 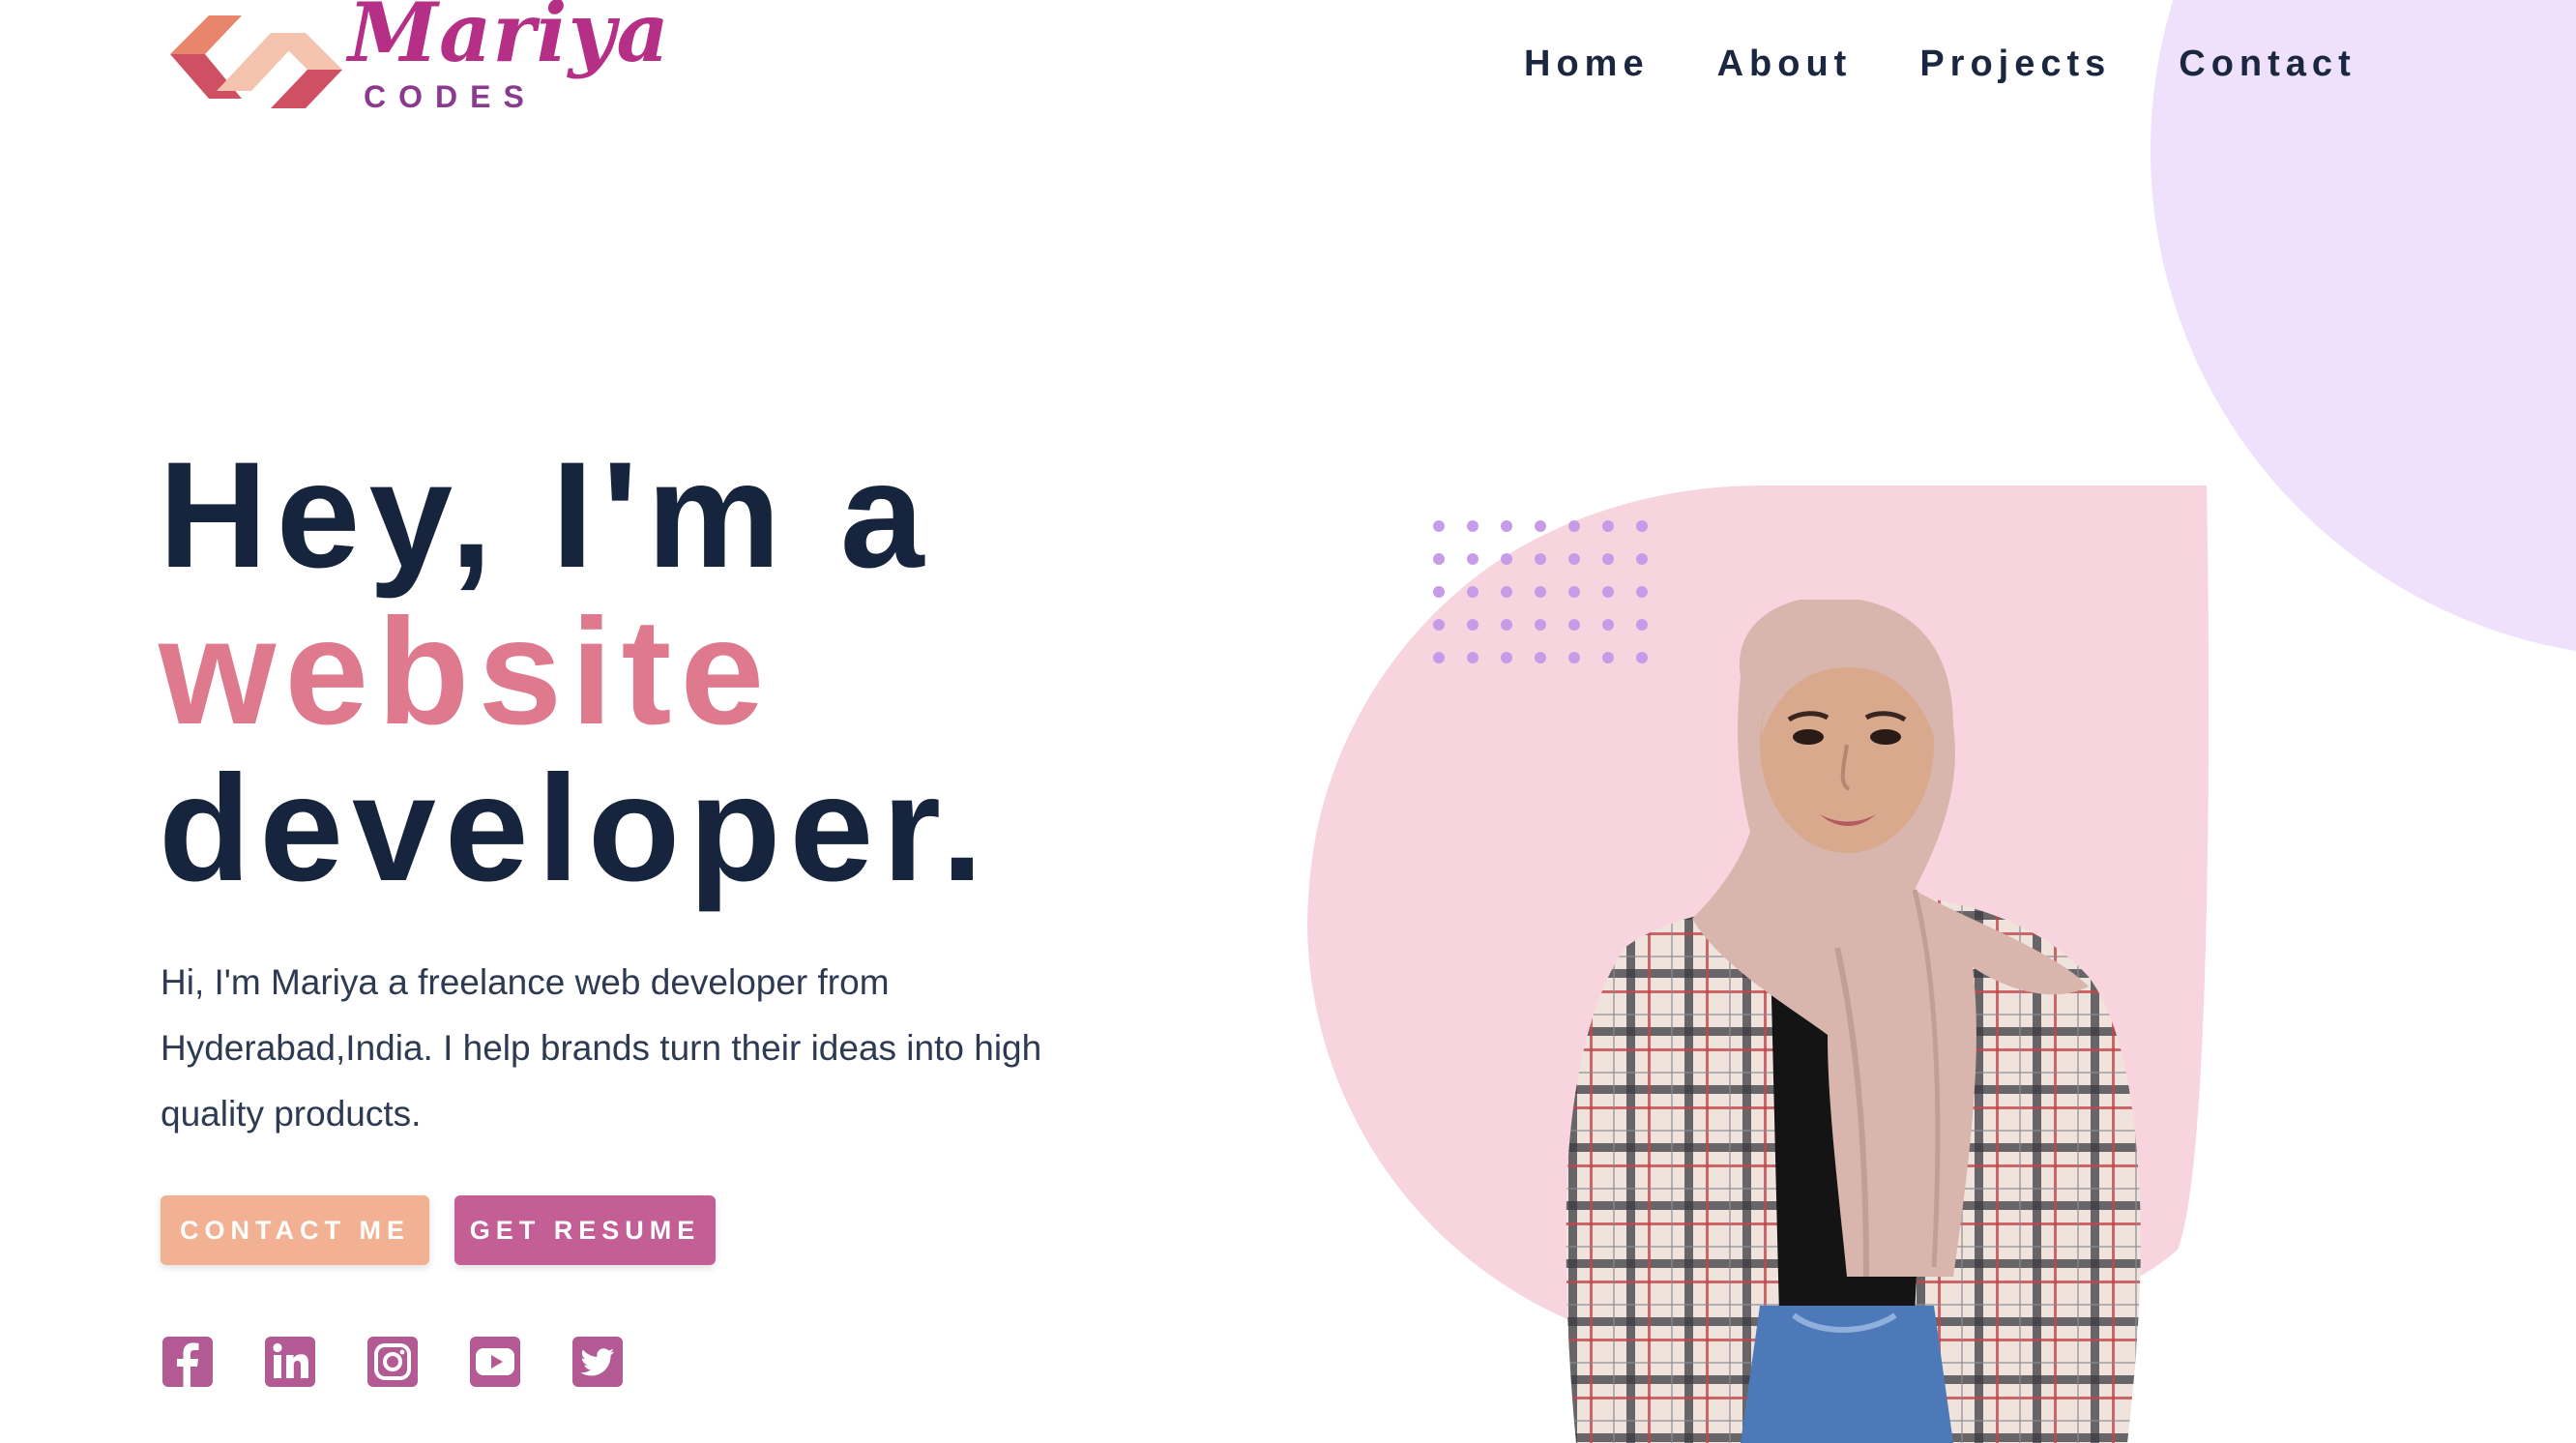 I want to click on logo-tagline: CODES, so click(x=450, y=96).